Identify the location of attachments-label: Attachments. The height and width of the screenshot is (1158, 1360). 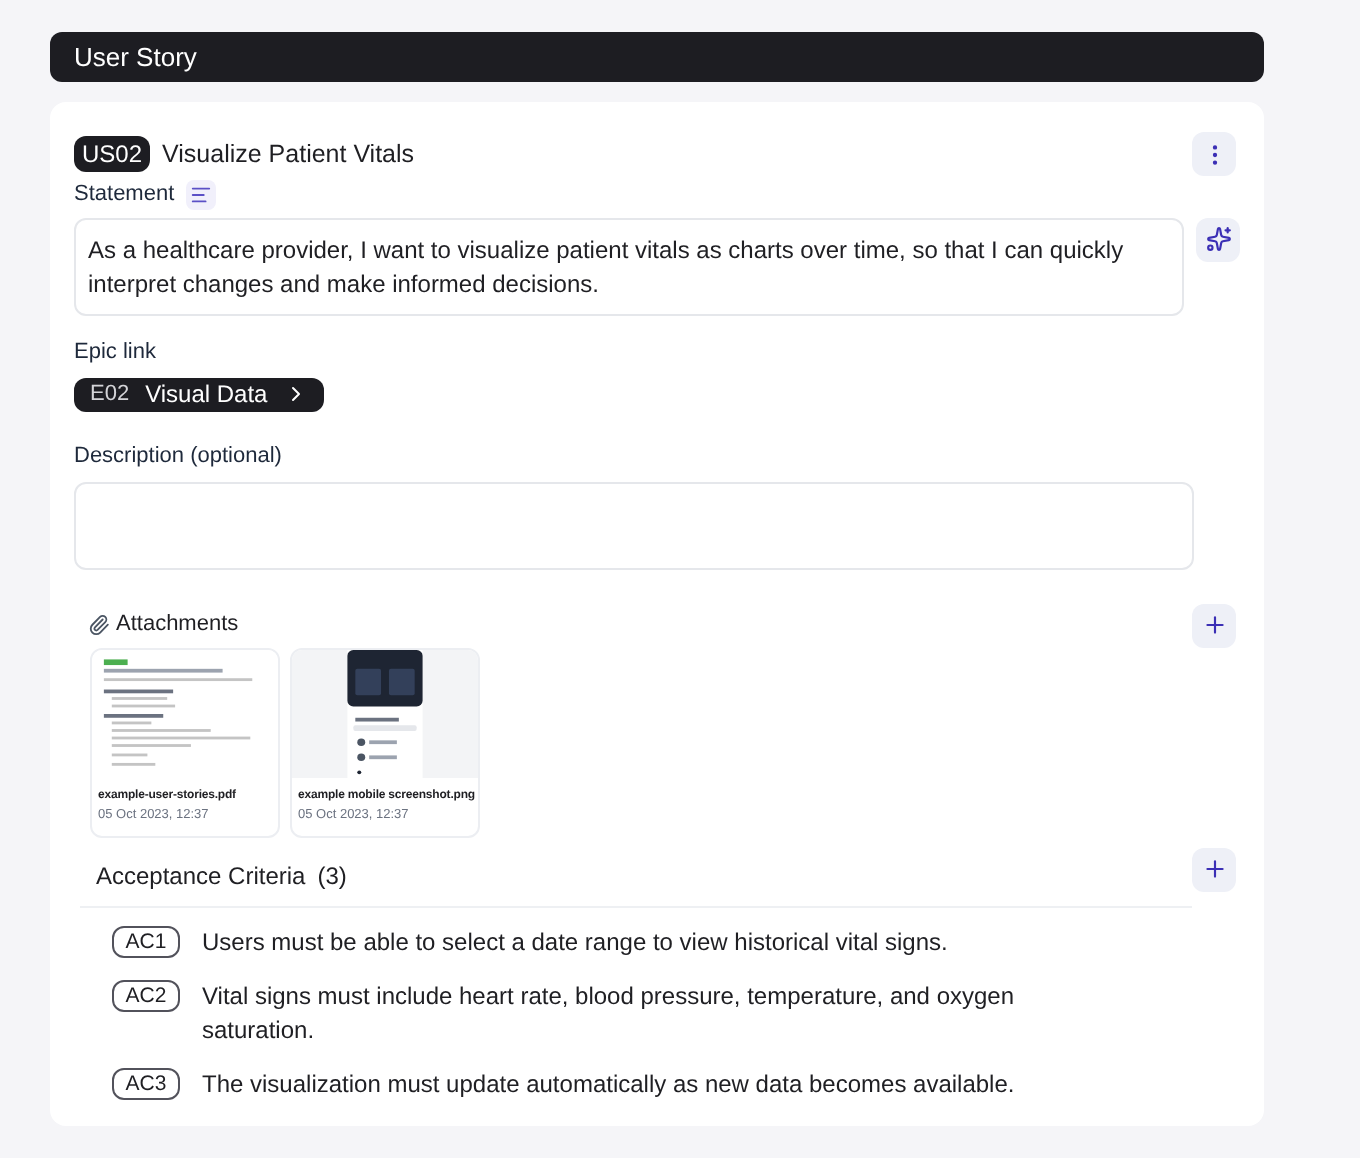
(177, 625).